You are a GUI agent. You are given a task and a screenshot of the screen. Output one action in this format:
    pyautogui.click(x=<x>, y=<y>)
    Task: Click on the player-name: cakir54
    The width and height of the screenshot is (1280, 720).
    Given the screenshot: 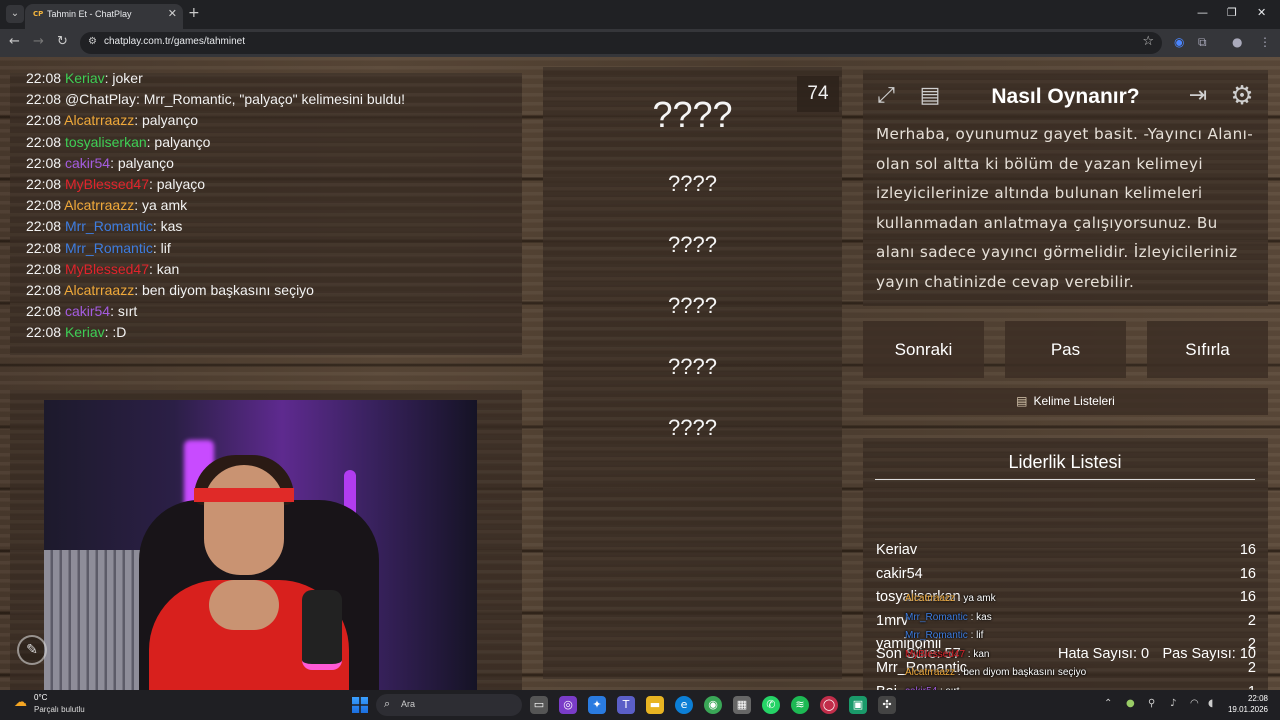 What is the action you would take?
    pyautogui.click(x=899, y=573)
    